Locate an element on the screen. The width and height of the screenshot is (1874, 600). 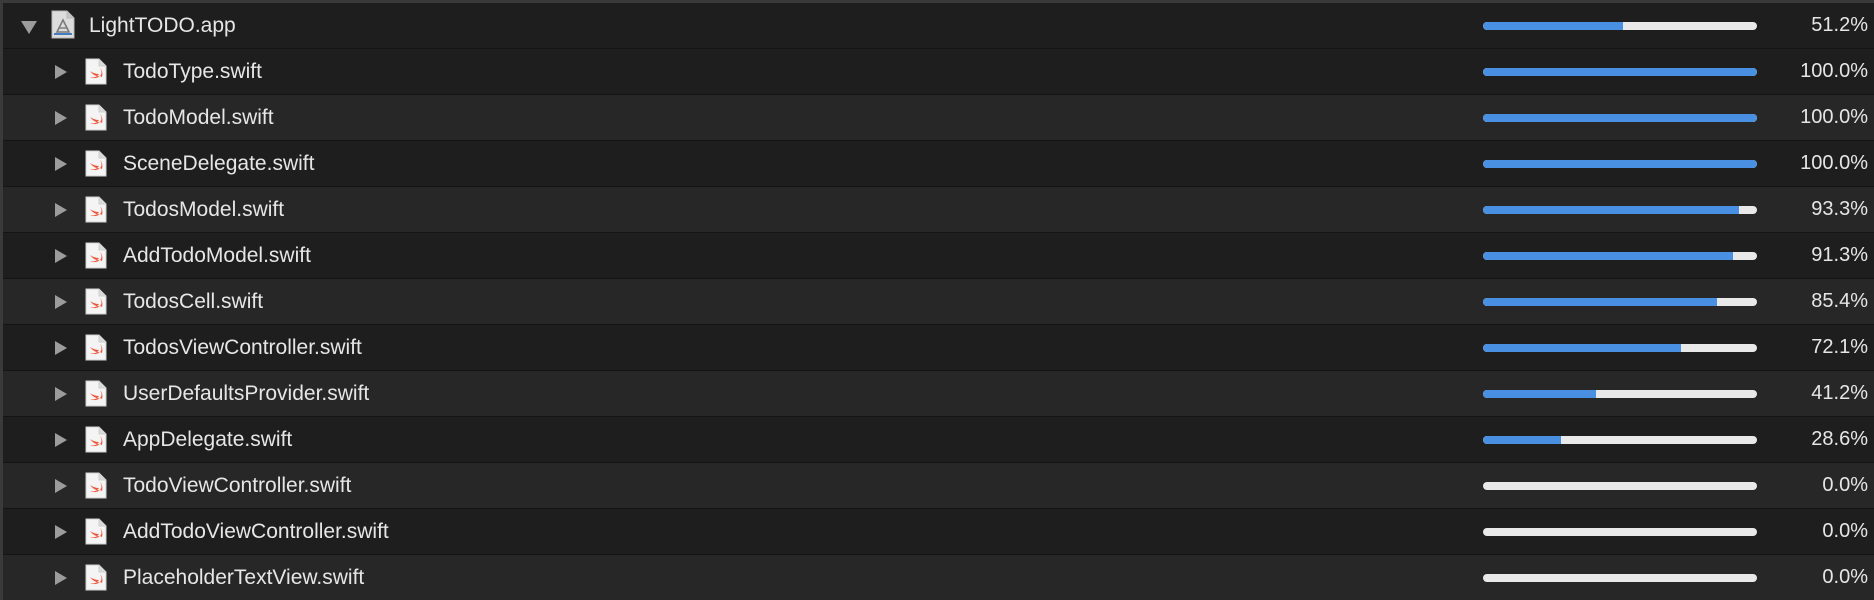
file-row-app-delegate: AppDelegate.swift 28.6% is located at coordinates (938, 440).